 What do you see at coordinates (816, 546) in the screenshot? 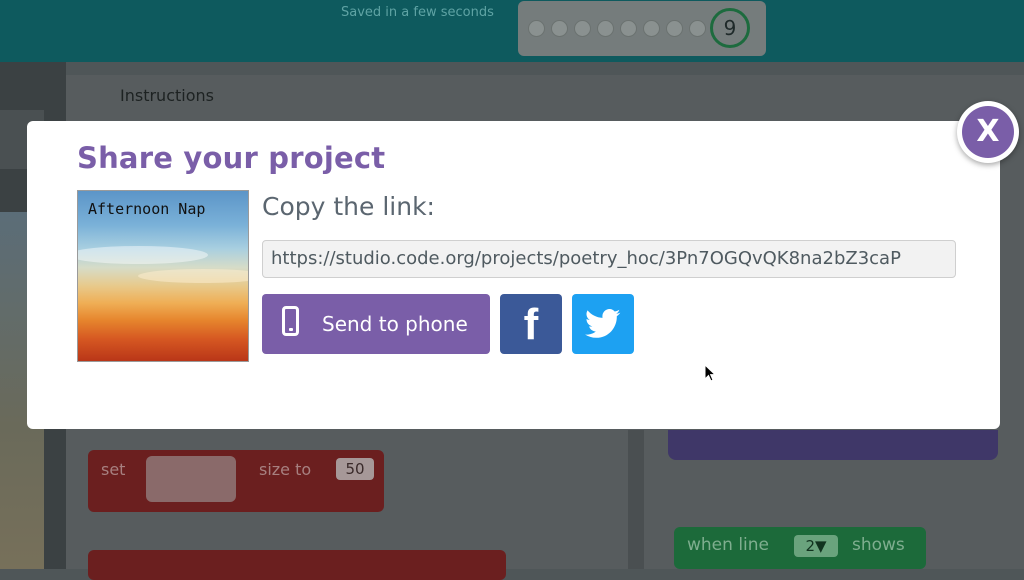
I see `line-number-dropdown: 2▼` at bounding box center [816, 546].